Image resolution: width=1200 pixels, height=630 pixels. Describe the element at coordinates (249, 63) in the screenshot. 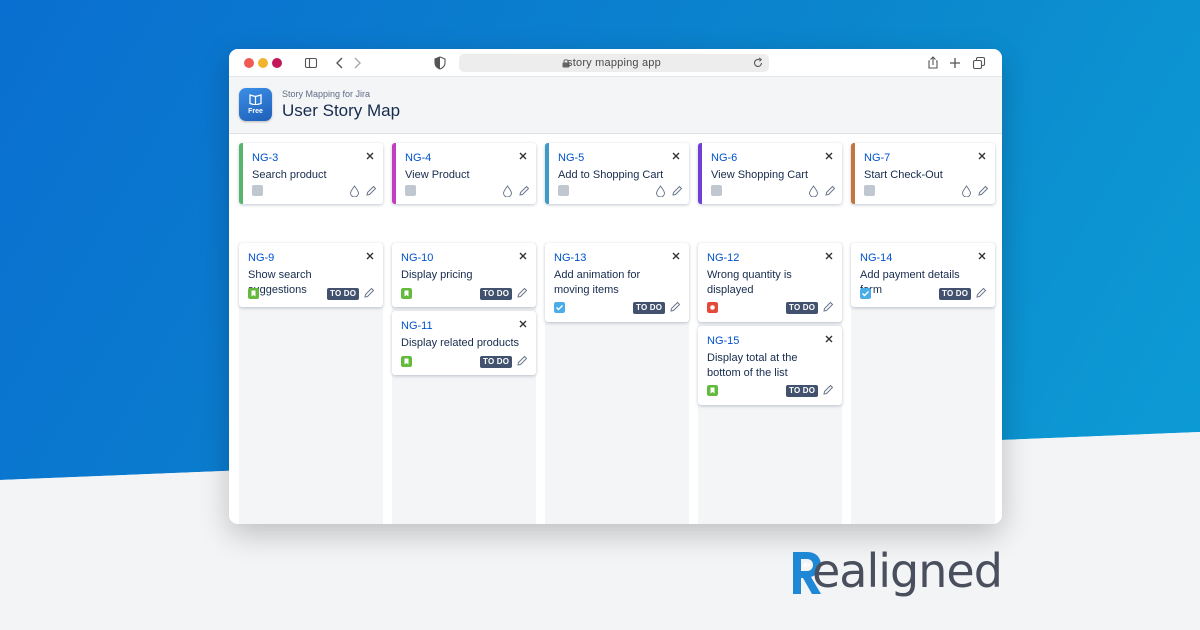

I see `close-window-button` at that location.